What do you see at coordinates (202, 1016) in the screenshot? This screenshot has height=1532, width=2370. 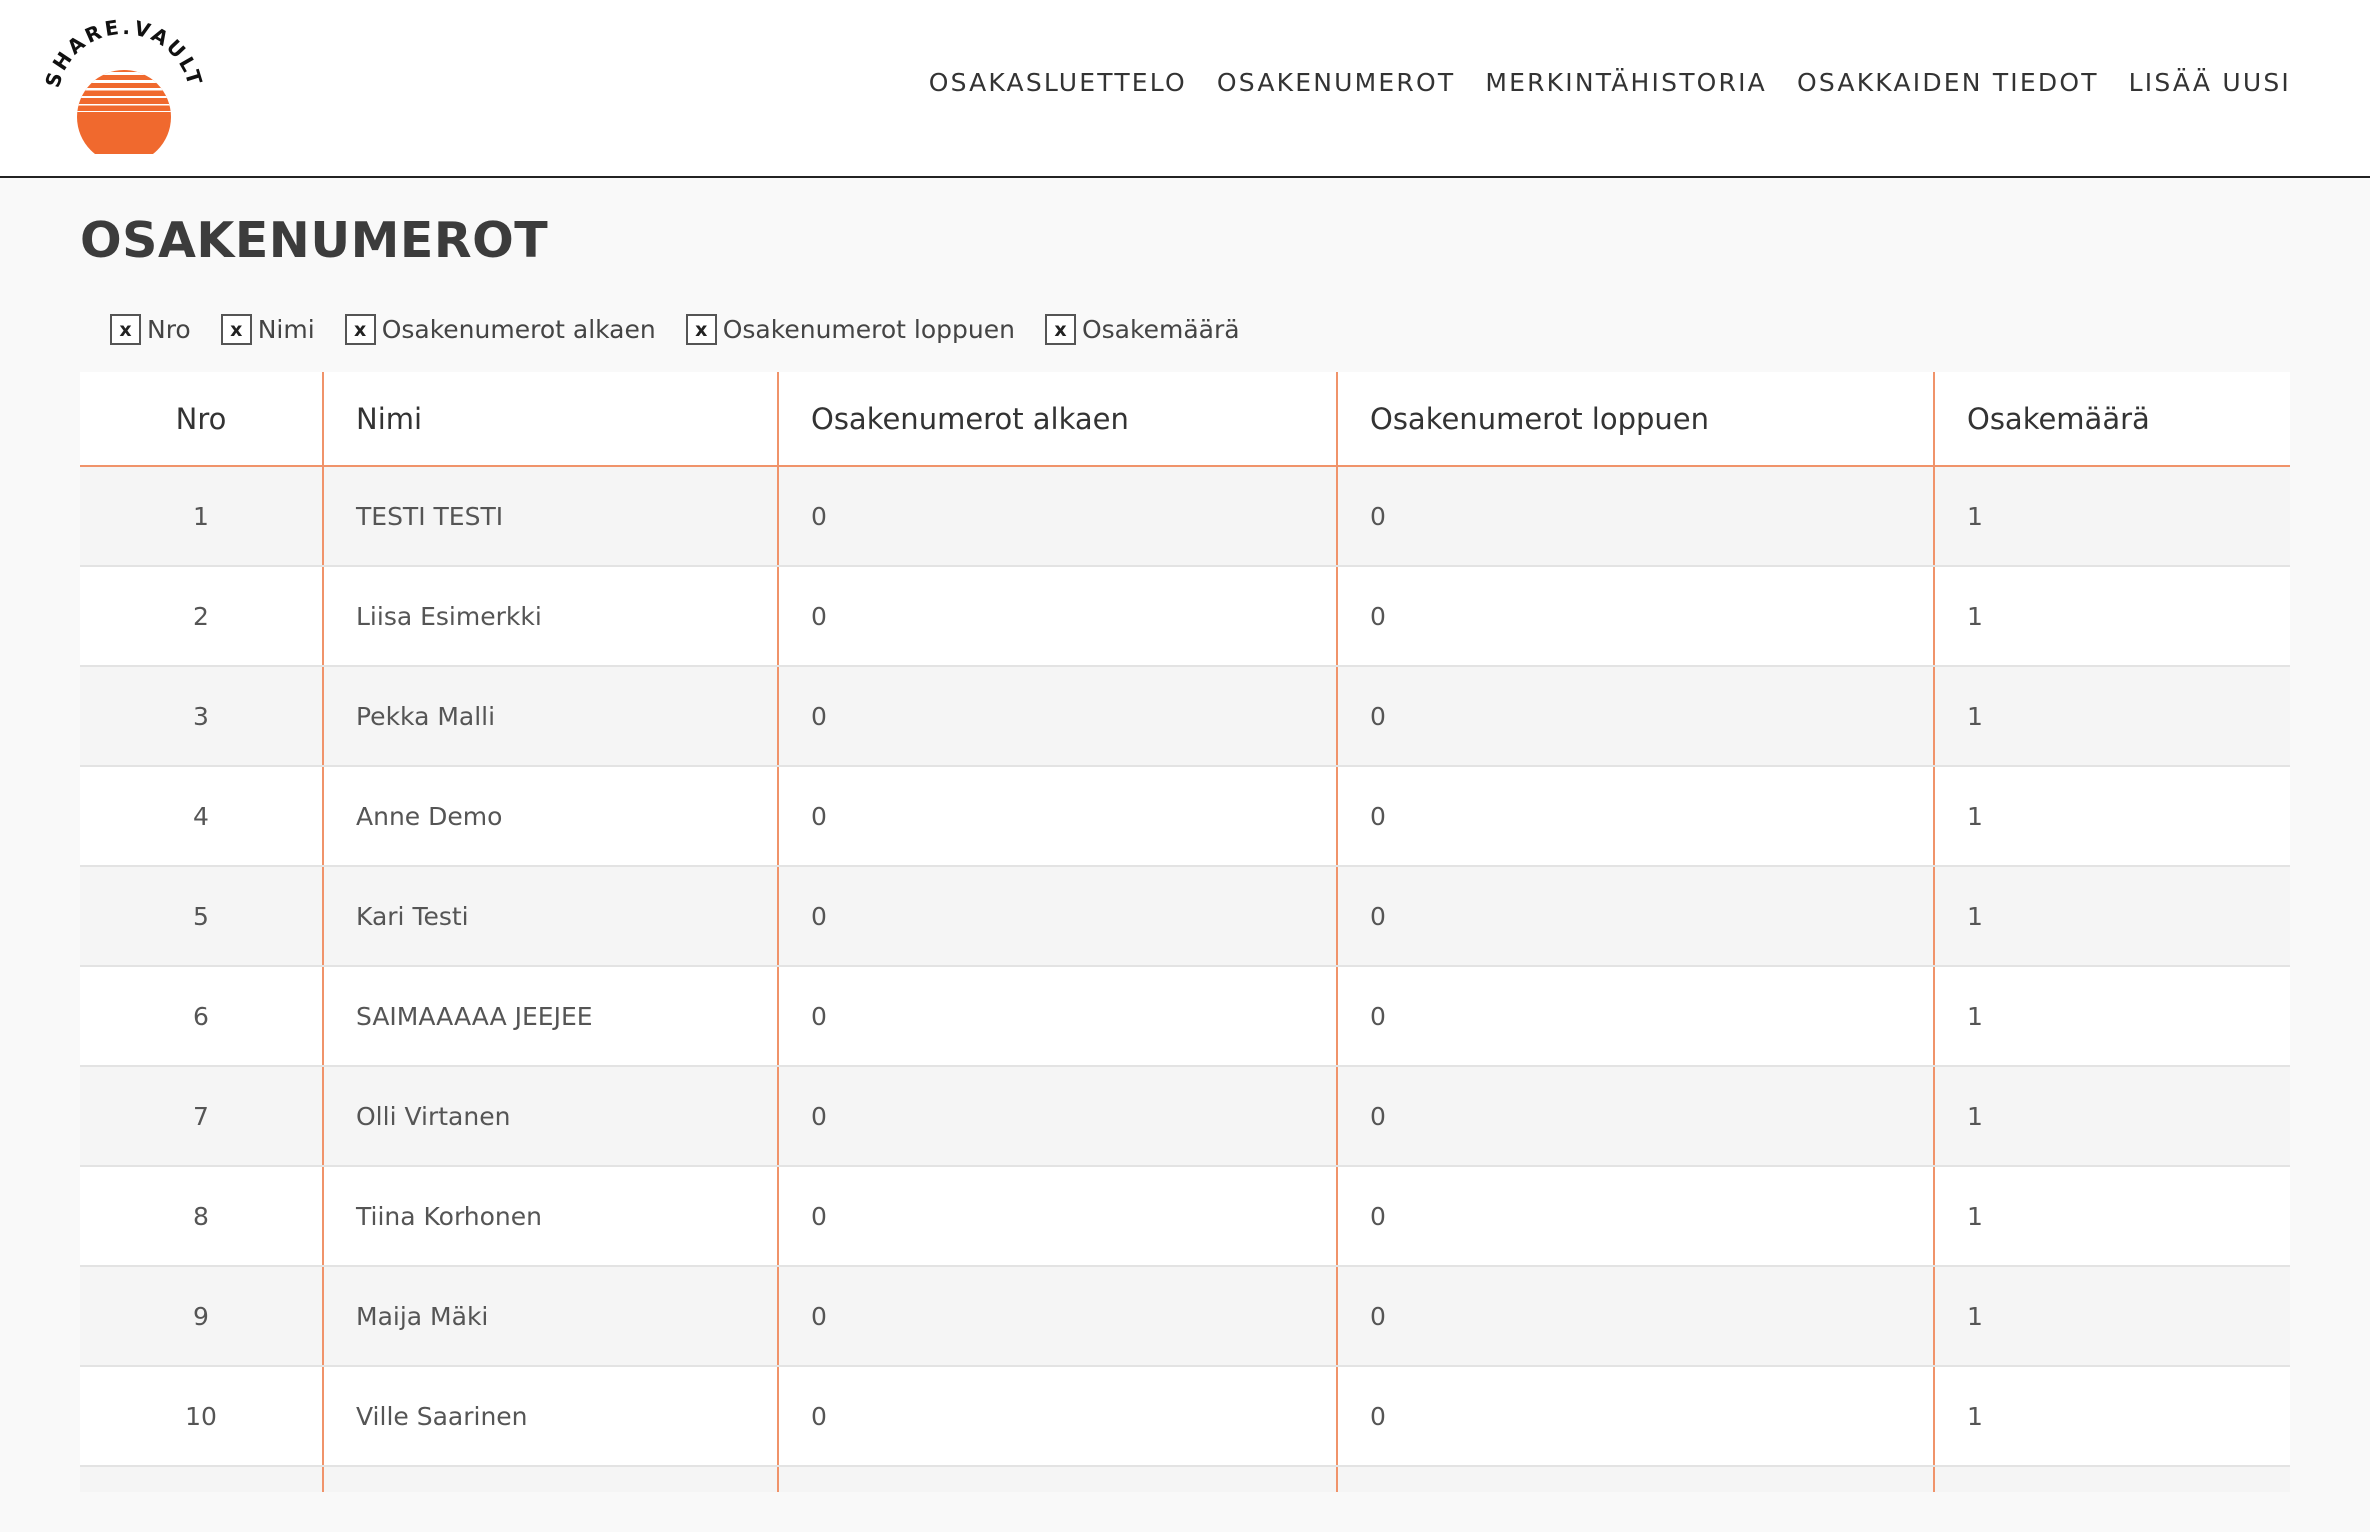 I see `nro-cell: 6` at bounding box center [202, 1016].